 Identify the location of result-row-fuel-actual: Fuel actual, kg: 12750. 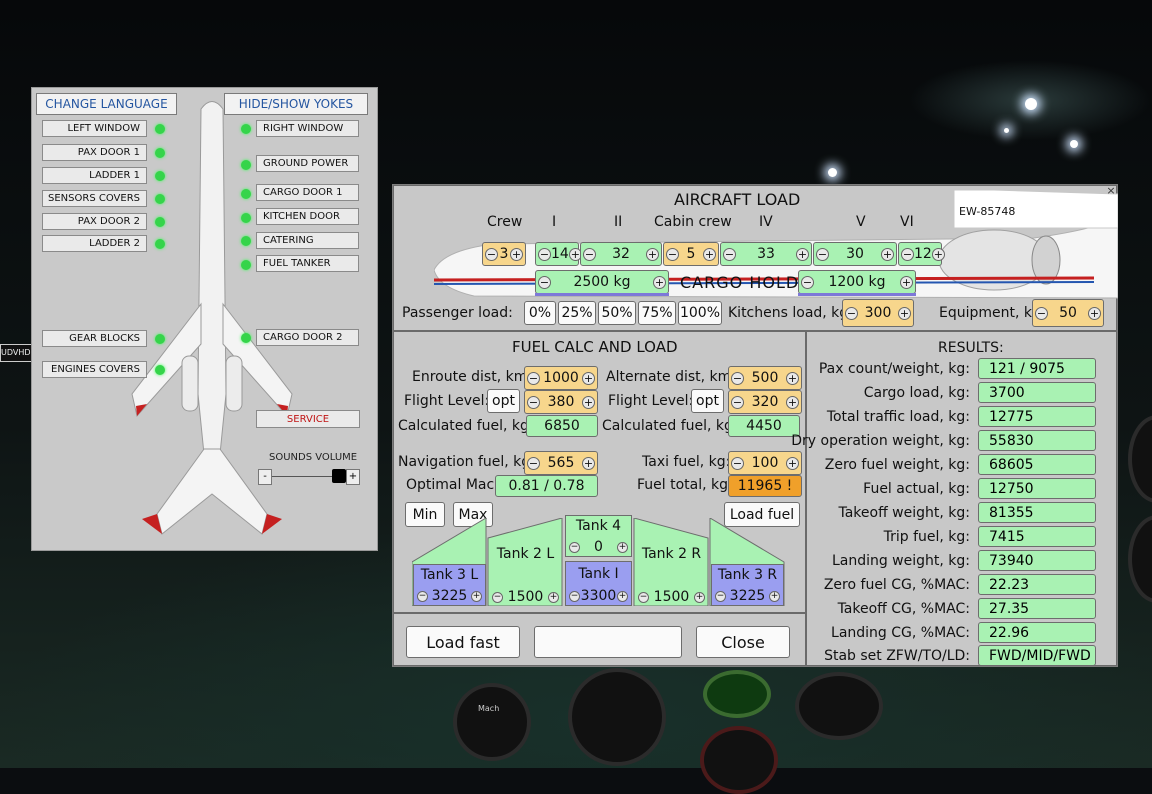
(961, 489).